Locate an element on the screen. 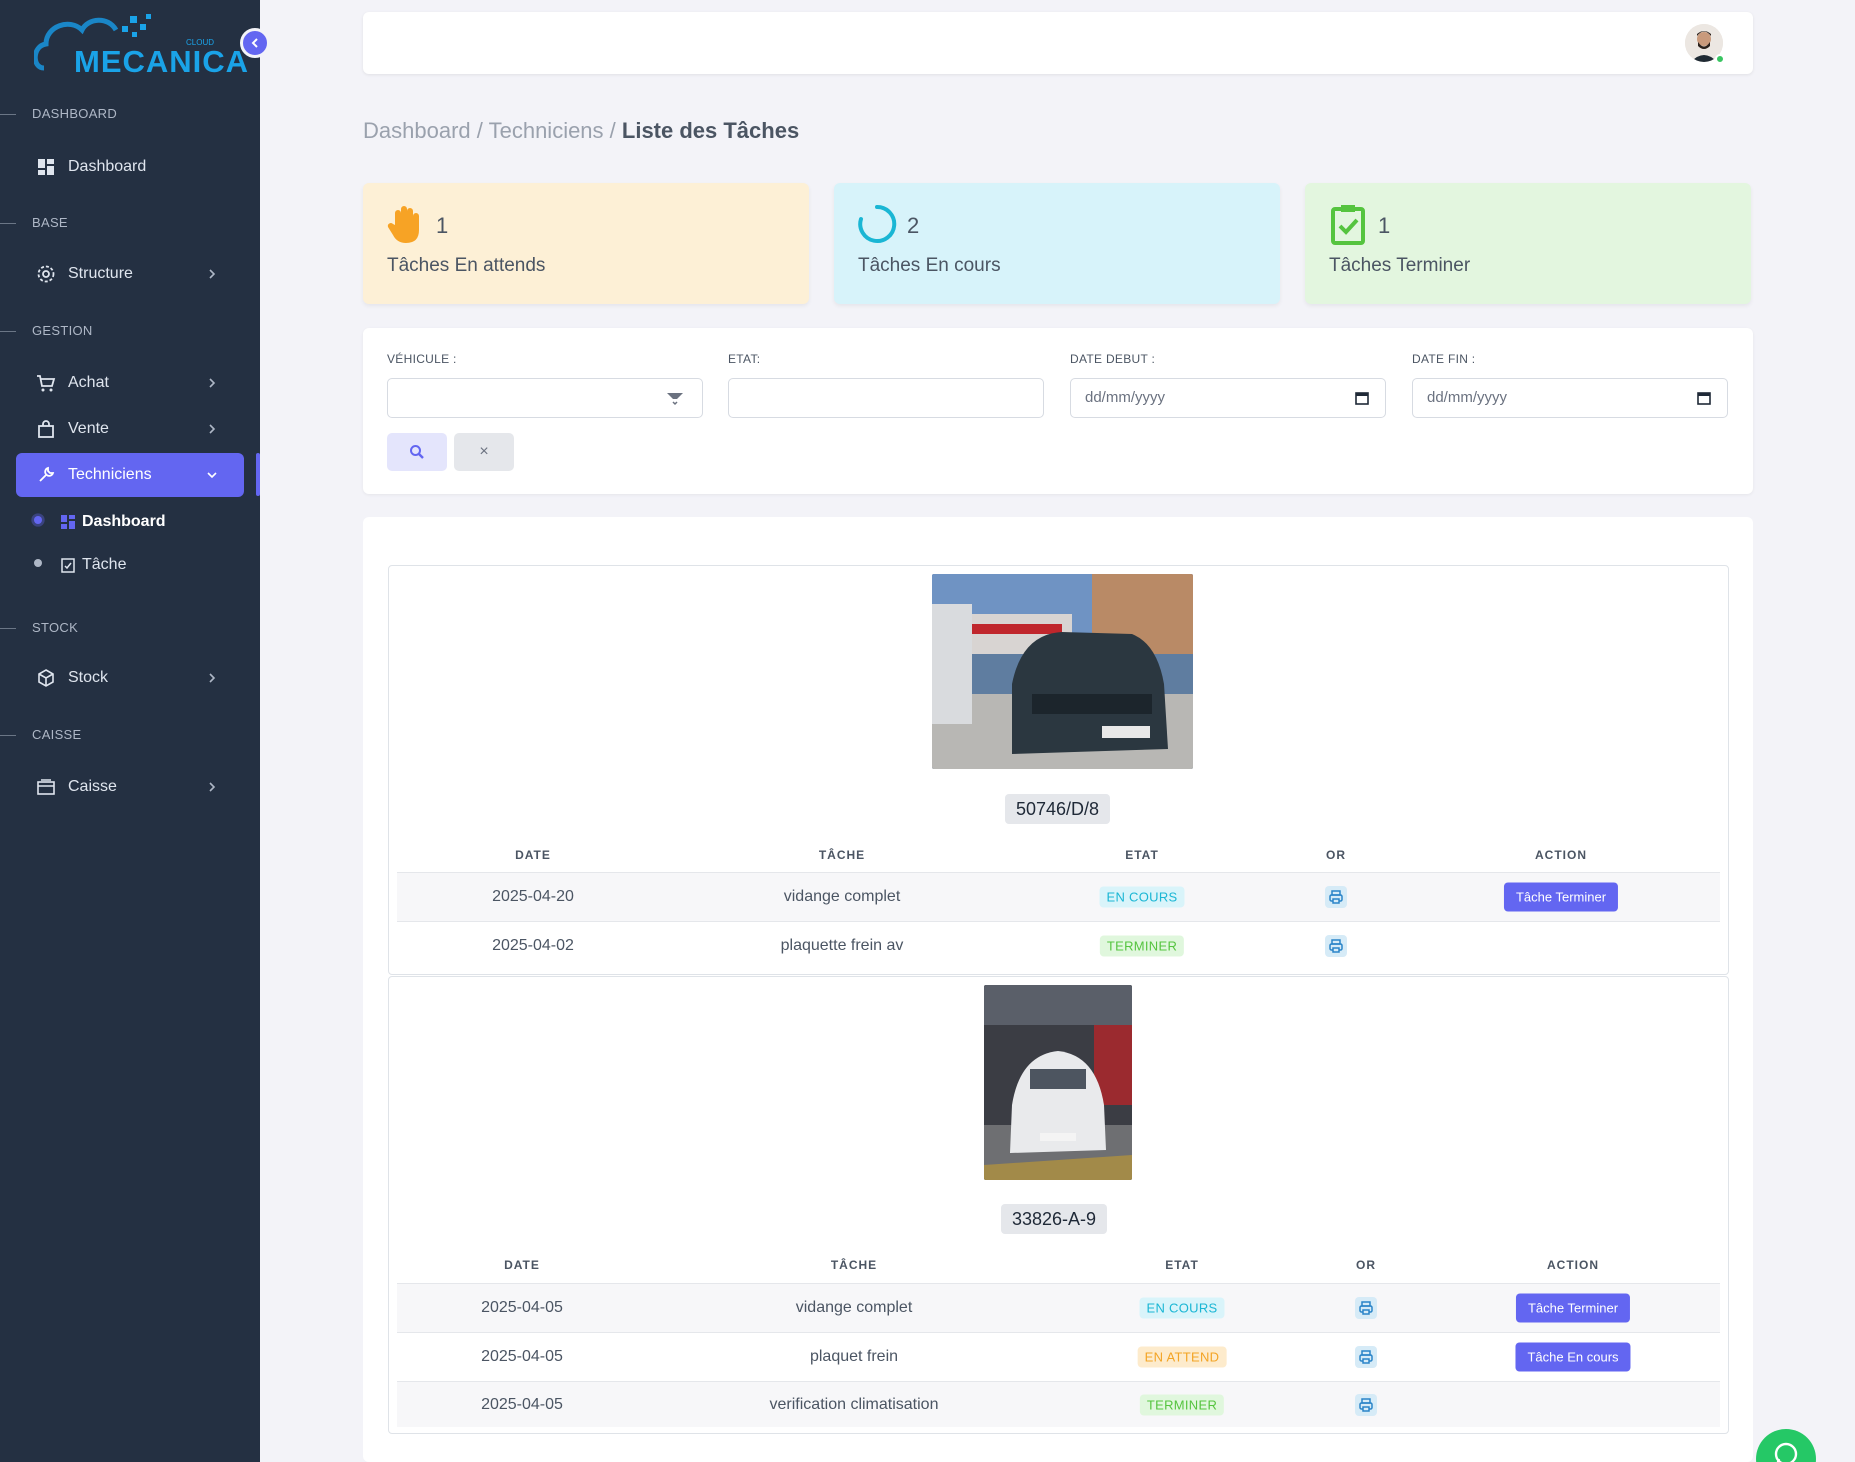  section-caisse: CAISSE is located at coordinates (40, 737).